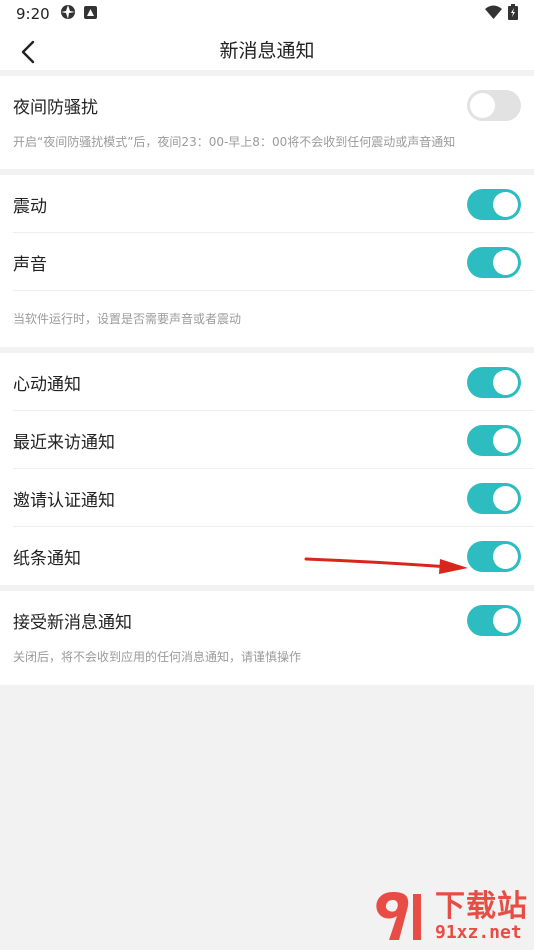 This screenshot has height=950, width=534. I want to click on vibrate-row: 震动, so click(267, 204).